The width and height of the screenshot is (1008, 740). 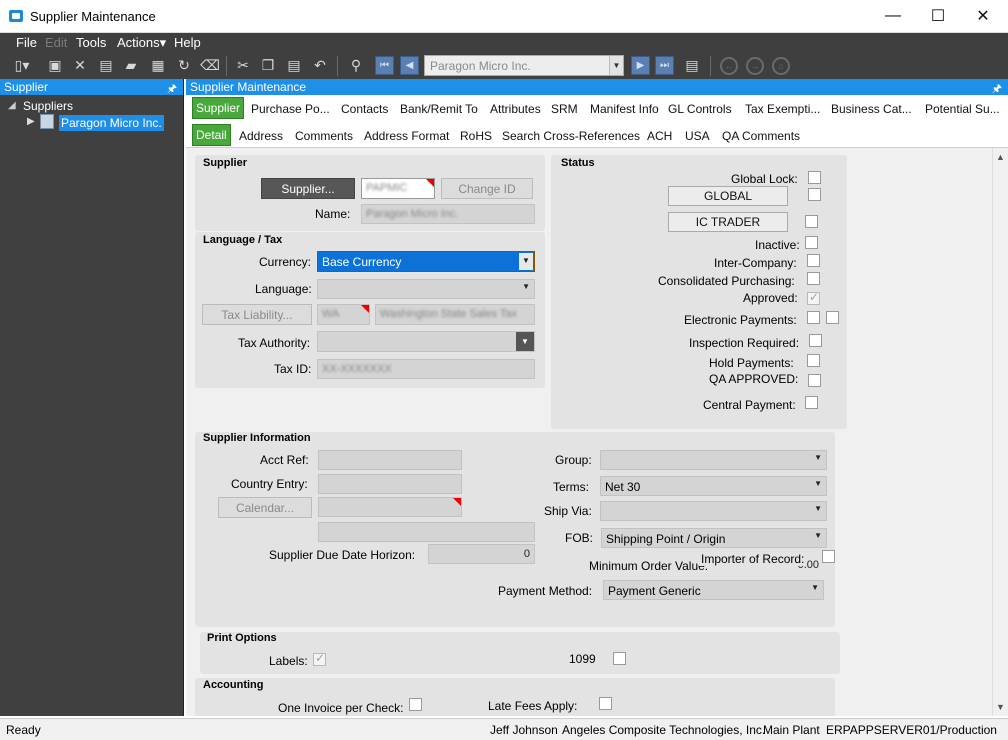 I want to click on tab-usa: USA, so click(x=697, y=136).